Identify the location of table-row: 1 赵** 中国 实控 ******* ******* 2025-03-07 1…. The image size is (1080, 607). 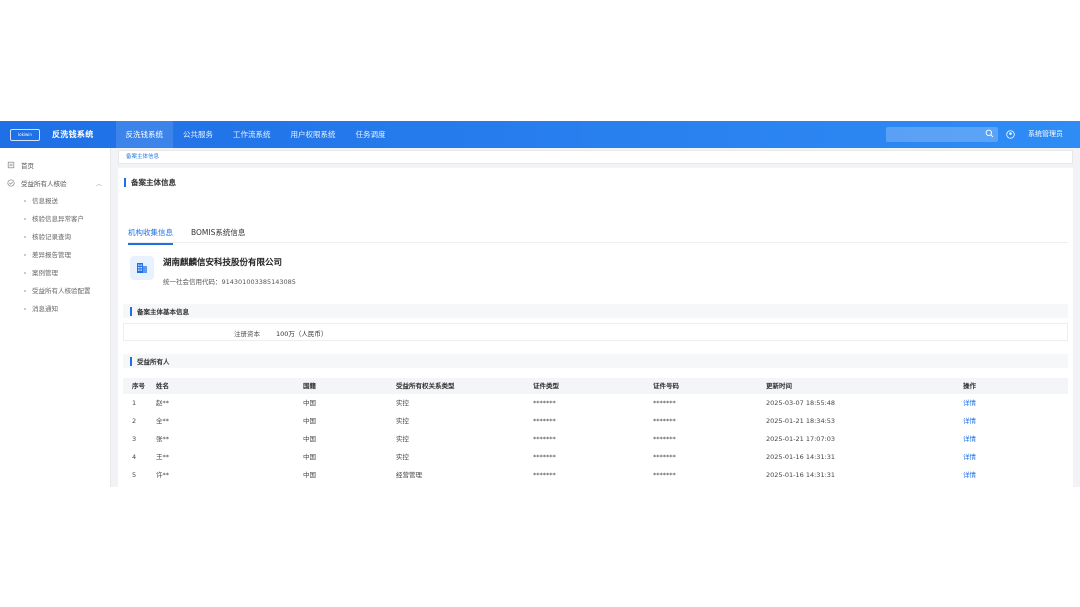
(595, 403).